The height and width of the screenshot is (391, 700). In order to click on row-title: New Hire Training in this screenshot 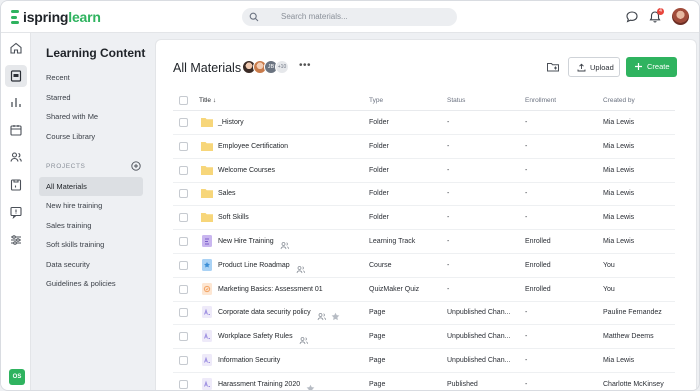, I will do `click(246, 241)`.